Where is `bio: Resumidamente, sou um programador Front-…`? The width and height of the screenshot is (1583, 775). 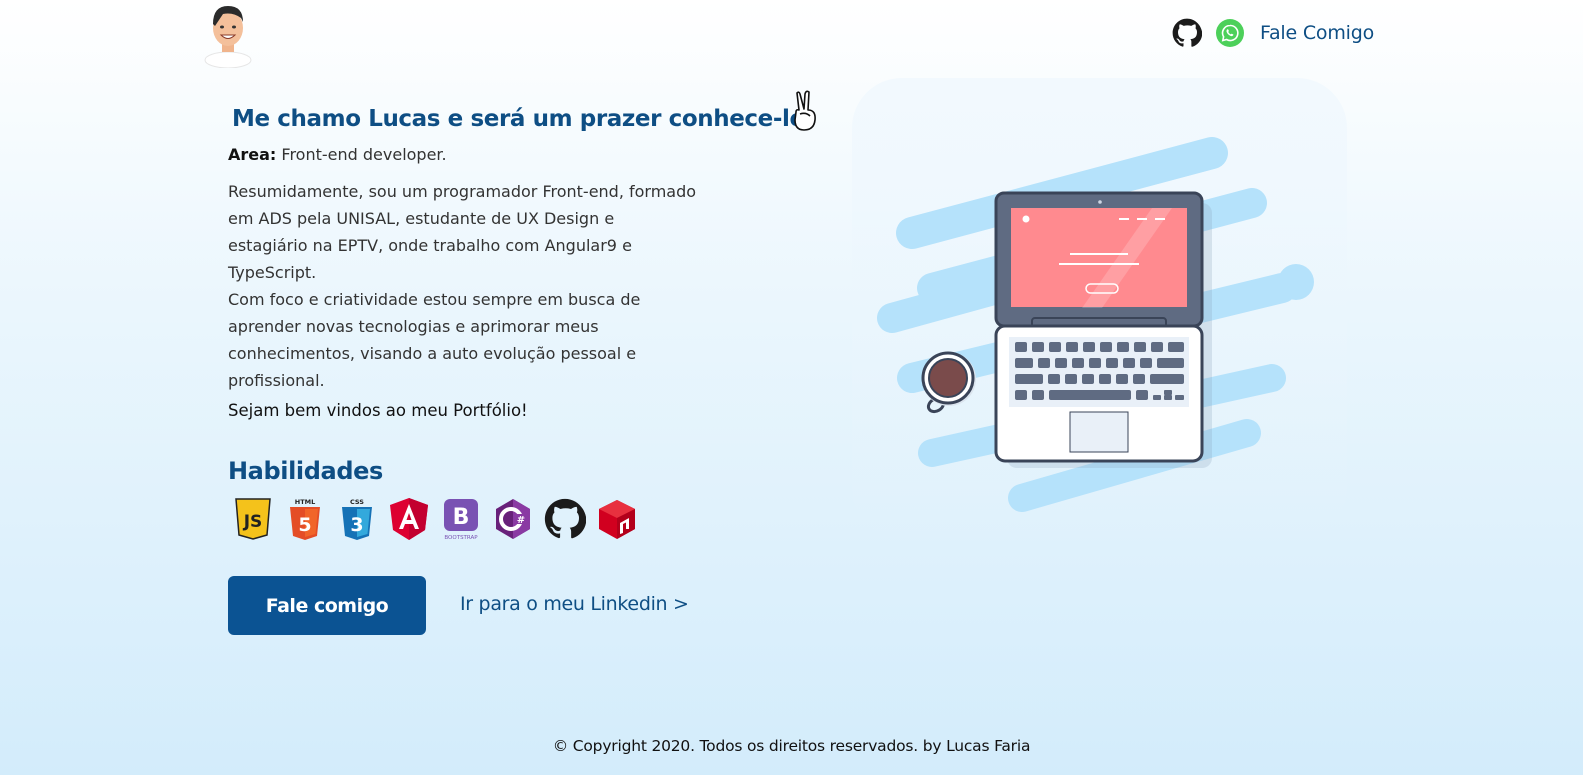
bio: Resumidamente, sou um programador Front-… is located at coordinates (463, 286).